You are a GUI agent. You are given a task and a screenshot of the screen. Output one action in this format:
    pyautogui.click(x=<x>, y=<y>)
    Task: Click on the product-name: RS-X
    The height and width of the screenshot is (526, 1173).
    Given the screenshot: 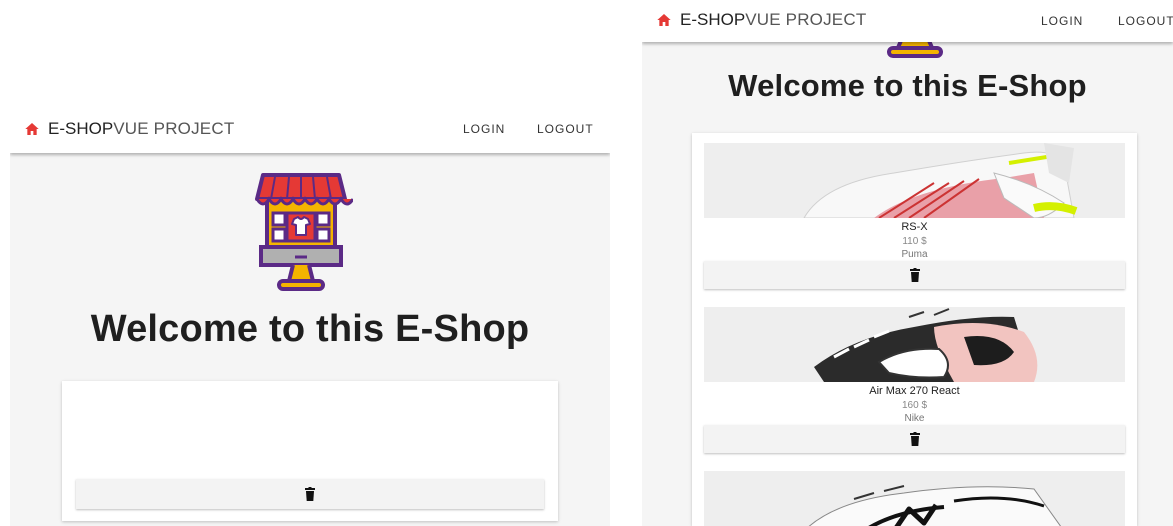 What is the action you would take?
    pyautogui.click(x=914, y=227)
    